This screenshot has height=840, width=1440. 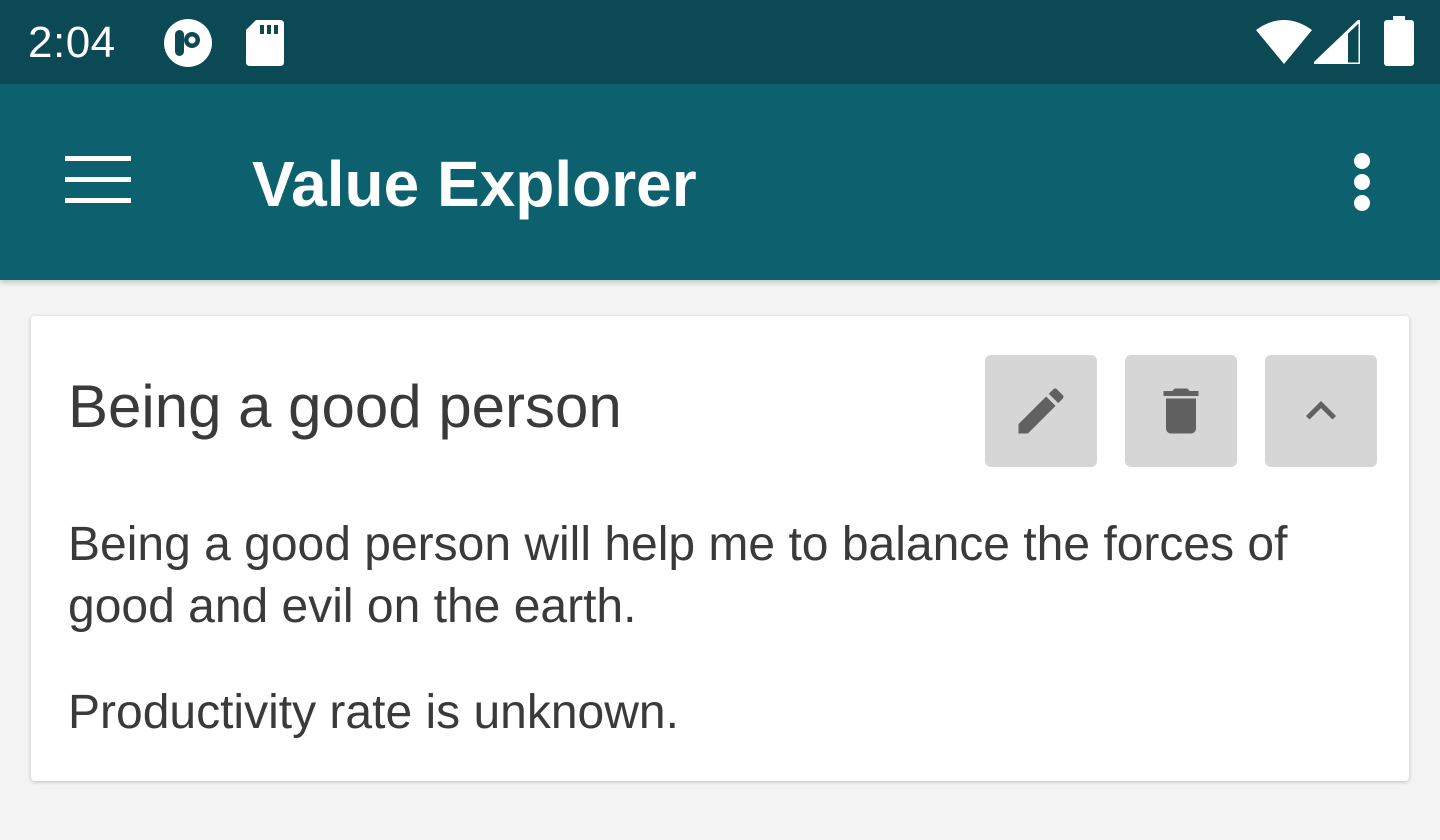 I want to click on value-title: Being a good person, so click(x=345, y=406).